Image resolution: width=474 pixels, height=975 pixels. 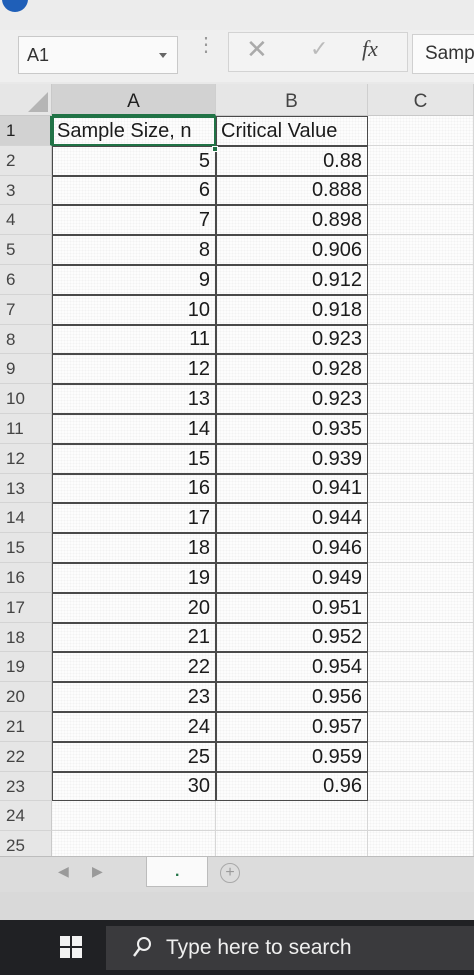 What do you see at coordinates (292, 250) in the screenshot?
I see `cell-b: 0.906` at bounding box center [292, 250].